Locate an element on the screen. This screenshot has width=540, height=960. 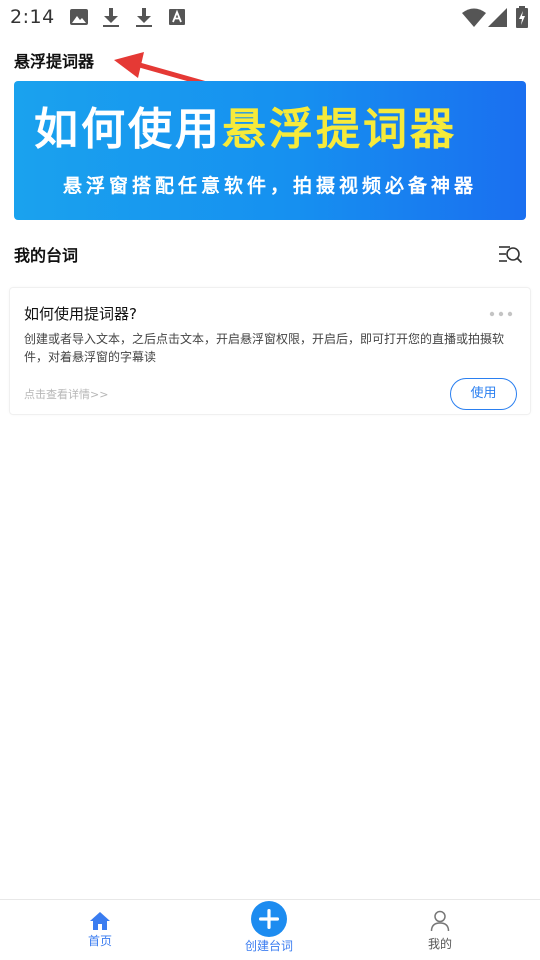
banner-subtitle: 悬浮窗搭配任意软件，拍摄视频必备神器 is located at coordinates (269, 186).